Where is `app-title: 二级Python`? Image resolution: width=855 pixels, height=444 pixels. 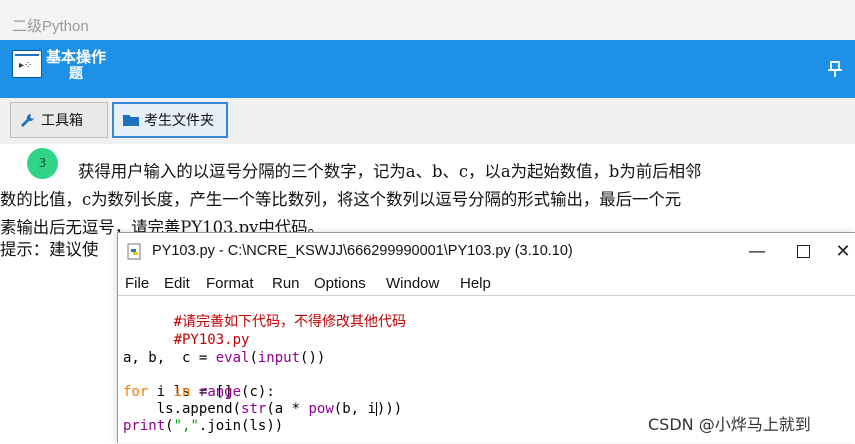
app-title: 二级Python is located at coordinates (50, 26).